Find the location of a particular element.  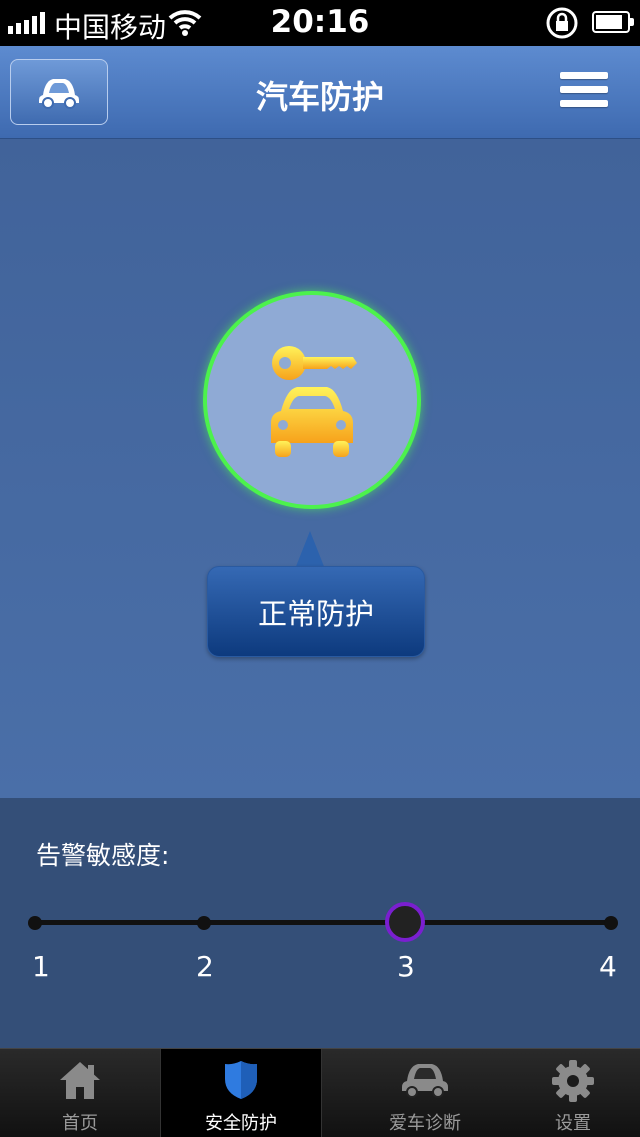

protection-status-button is located at coordinates (312, 400).